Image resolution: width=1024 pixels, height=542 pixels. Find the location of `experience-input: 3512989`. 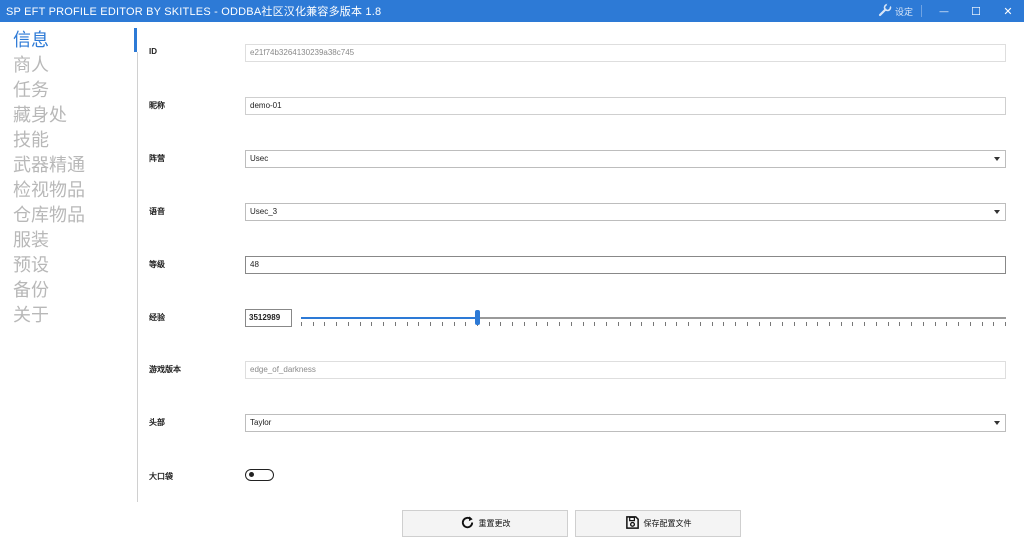

experience-input: 3512989 is located at coordinates (268, 318).